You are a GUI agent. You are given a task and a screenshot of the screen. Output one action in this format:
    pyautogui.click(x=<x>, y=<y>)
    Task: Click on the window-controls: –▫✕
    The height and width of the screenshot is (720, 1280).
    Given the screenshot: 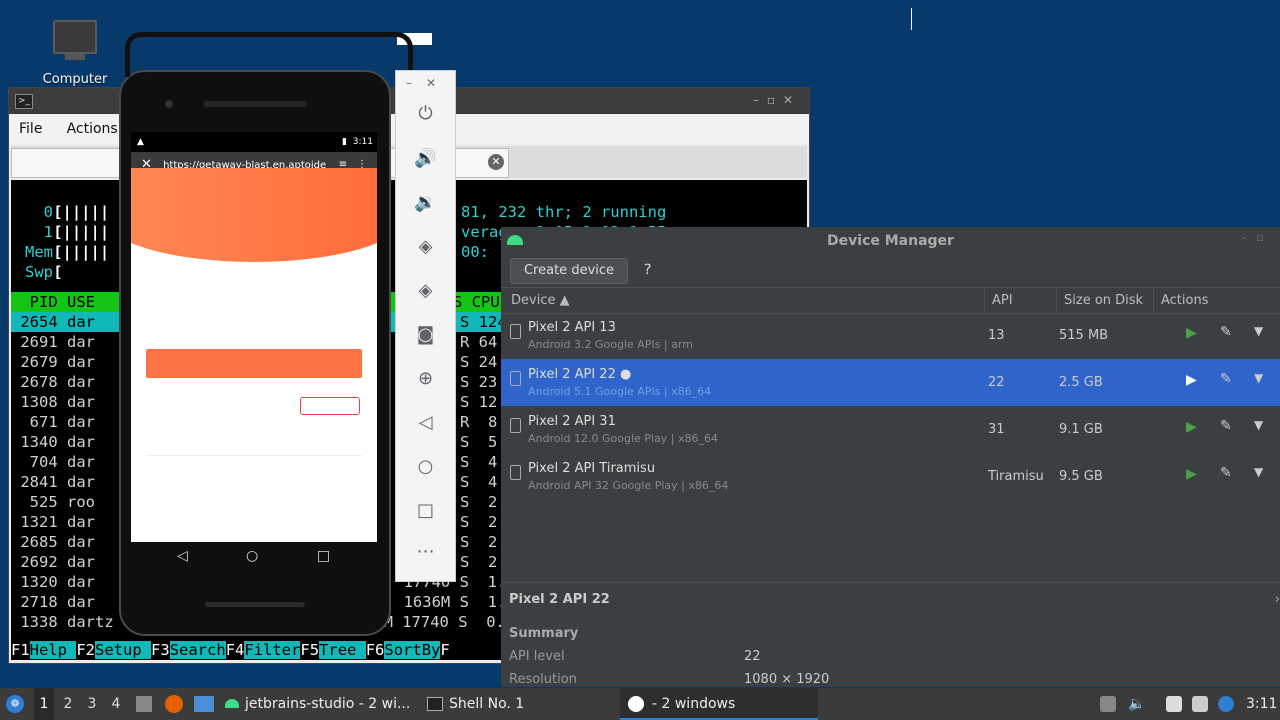 What is the action you would take?
    pyautogui.click(x=777, y=100)
    